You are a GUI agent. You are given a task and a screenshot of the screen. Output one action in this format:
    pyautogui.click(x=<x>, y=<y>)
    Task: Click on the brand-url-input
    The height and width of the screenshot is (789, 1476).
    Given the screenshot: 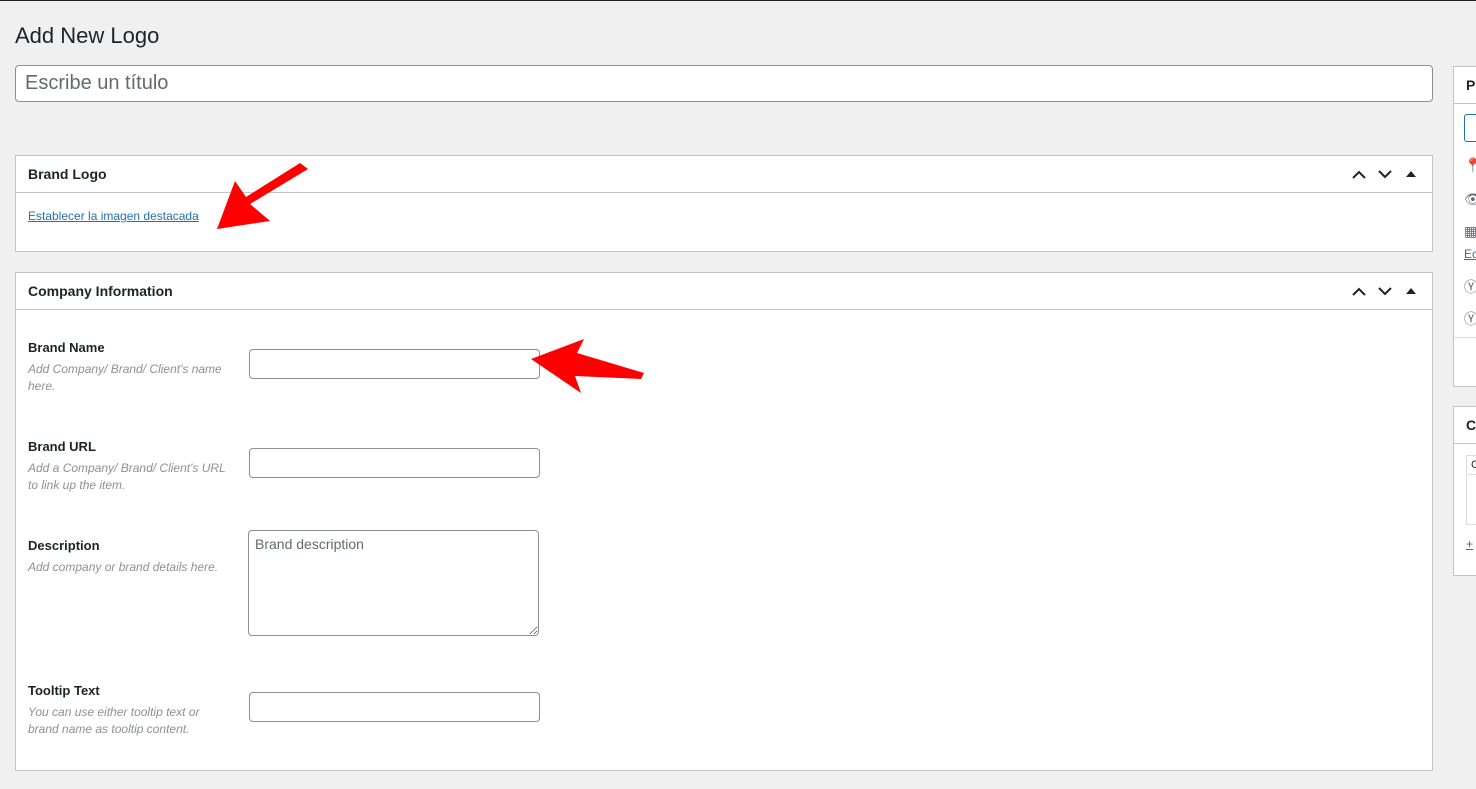 What is the action you would take?
    pyautogui.click(x=394, y=463)
    